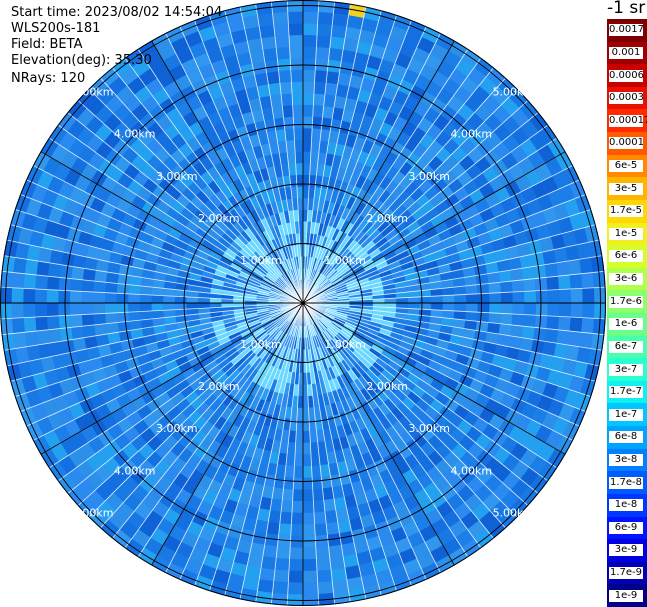 The width and height of the screenshot is (647, 607). Describe the element at coordinates (627, 483) in the screenshot. I see `colorbar-cell: 1.7e-8` at that location.